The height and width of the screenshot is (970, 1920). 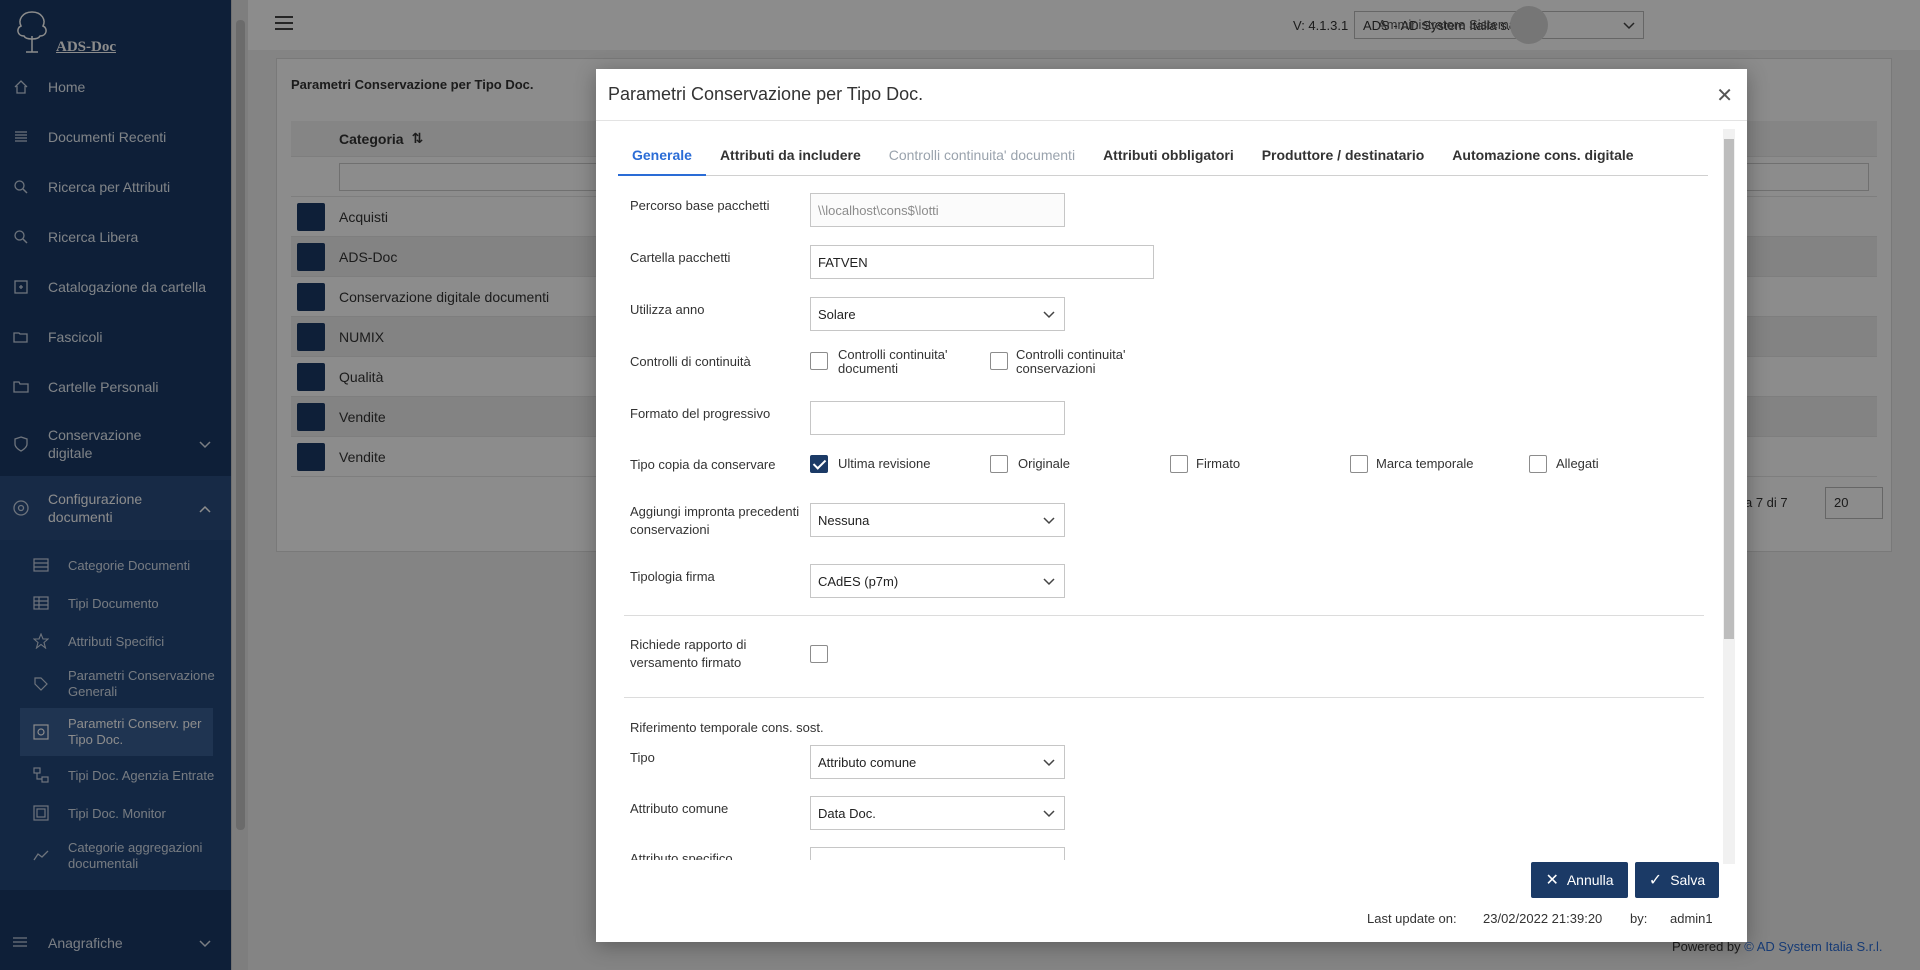 What do you see at coordinates (982, 161) in the screenshot?
I see `tab-controlli-continuita: Controlli continuita' documenti` at bounding box center [982, 161].